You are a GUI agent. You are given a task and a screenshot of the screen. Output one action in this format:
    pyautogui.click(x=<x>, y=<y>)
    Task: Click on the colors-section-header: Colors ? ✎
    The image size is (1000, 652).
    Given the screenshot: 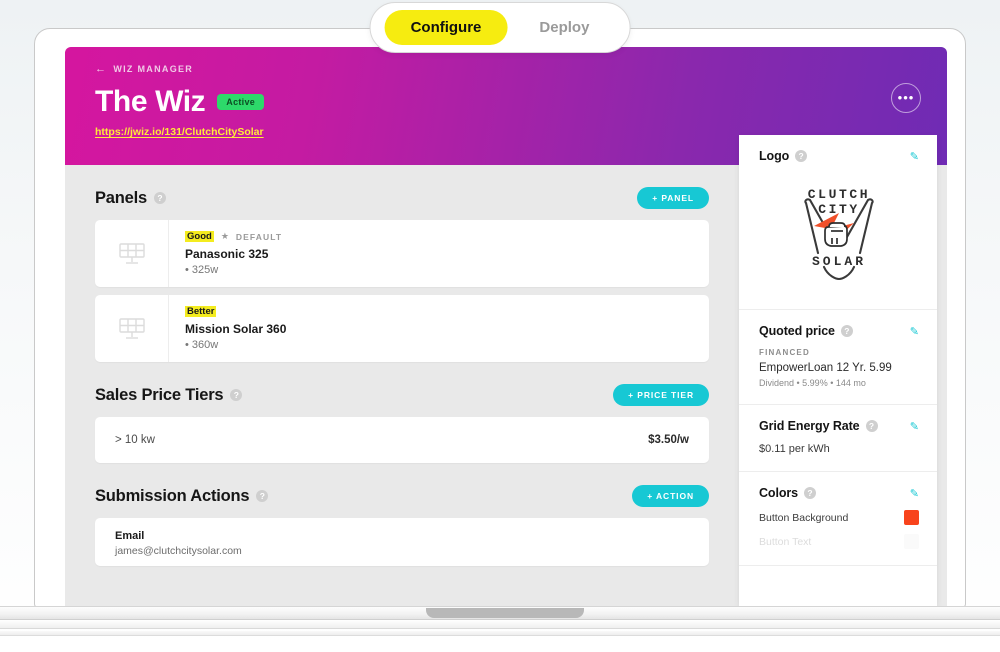 What is the action you would take?
    pyautogui.click(x=839, y=493)
    